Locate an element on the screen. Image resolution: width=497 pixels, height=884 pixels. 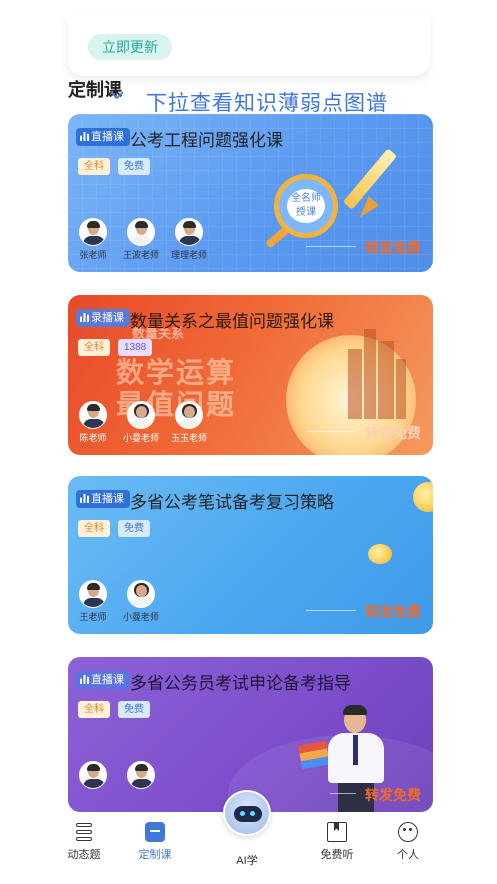
teacher-list is located at coordinates (117, 776).